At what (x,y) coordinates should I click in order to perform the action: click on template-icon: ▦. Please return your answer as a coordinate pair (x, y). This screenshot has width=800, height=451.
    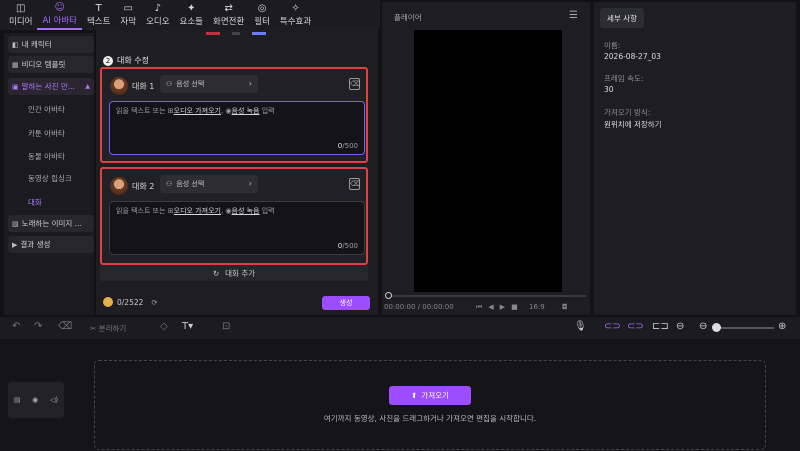
    Looking at the image, I should click on (15, 64).